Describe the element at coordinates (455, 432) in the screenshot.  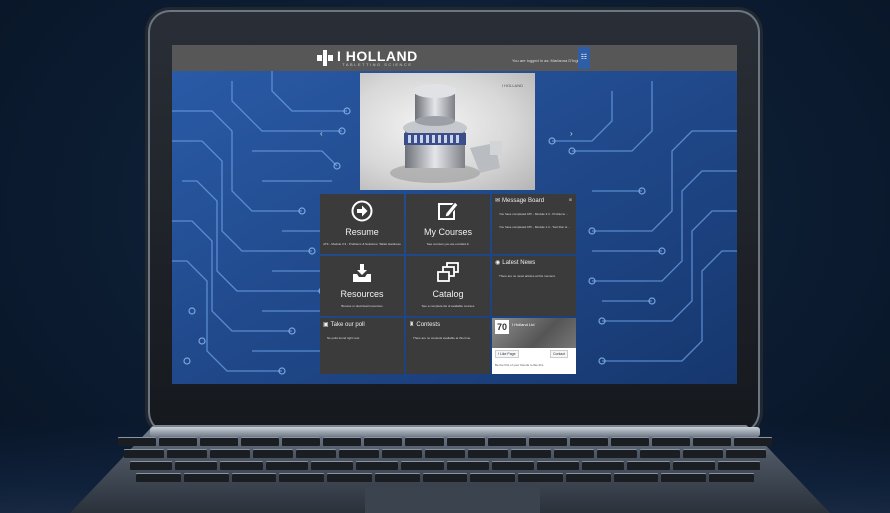
I see `laptop-hinge` at that location.